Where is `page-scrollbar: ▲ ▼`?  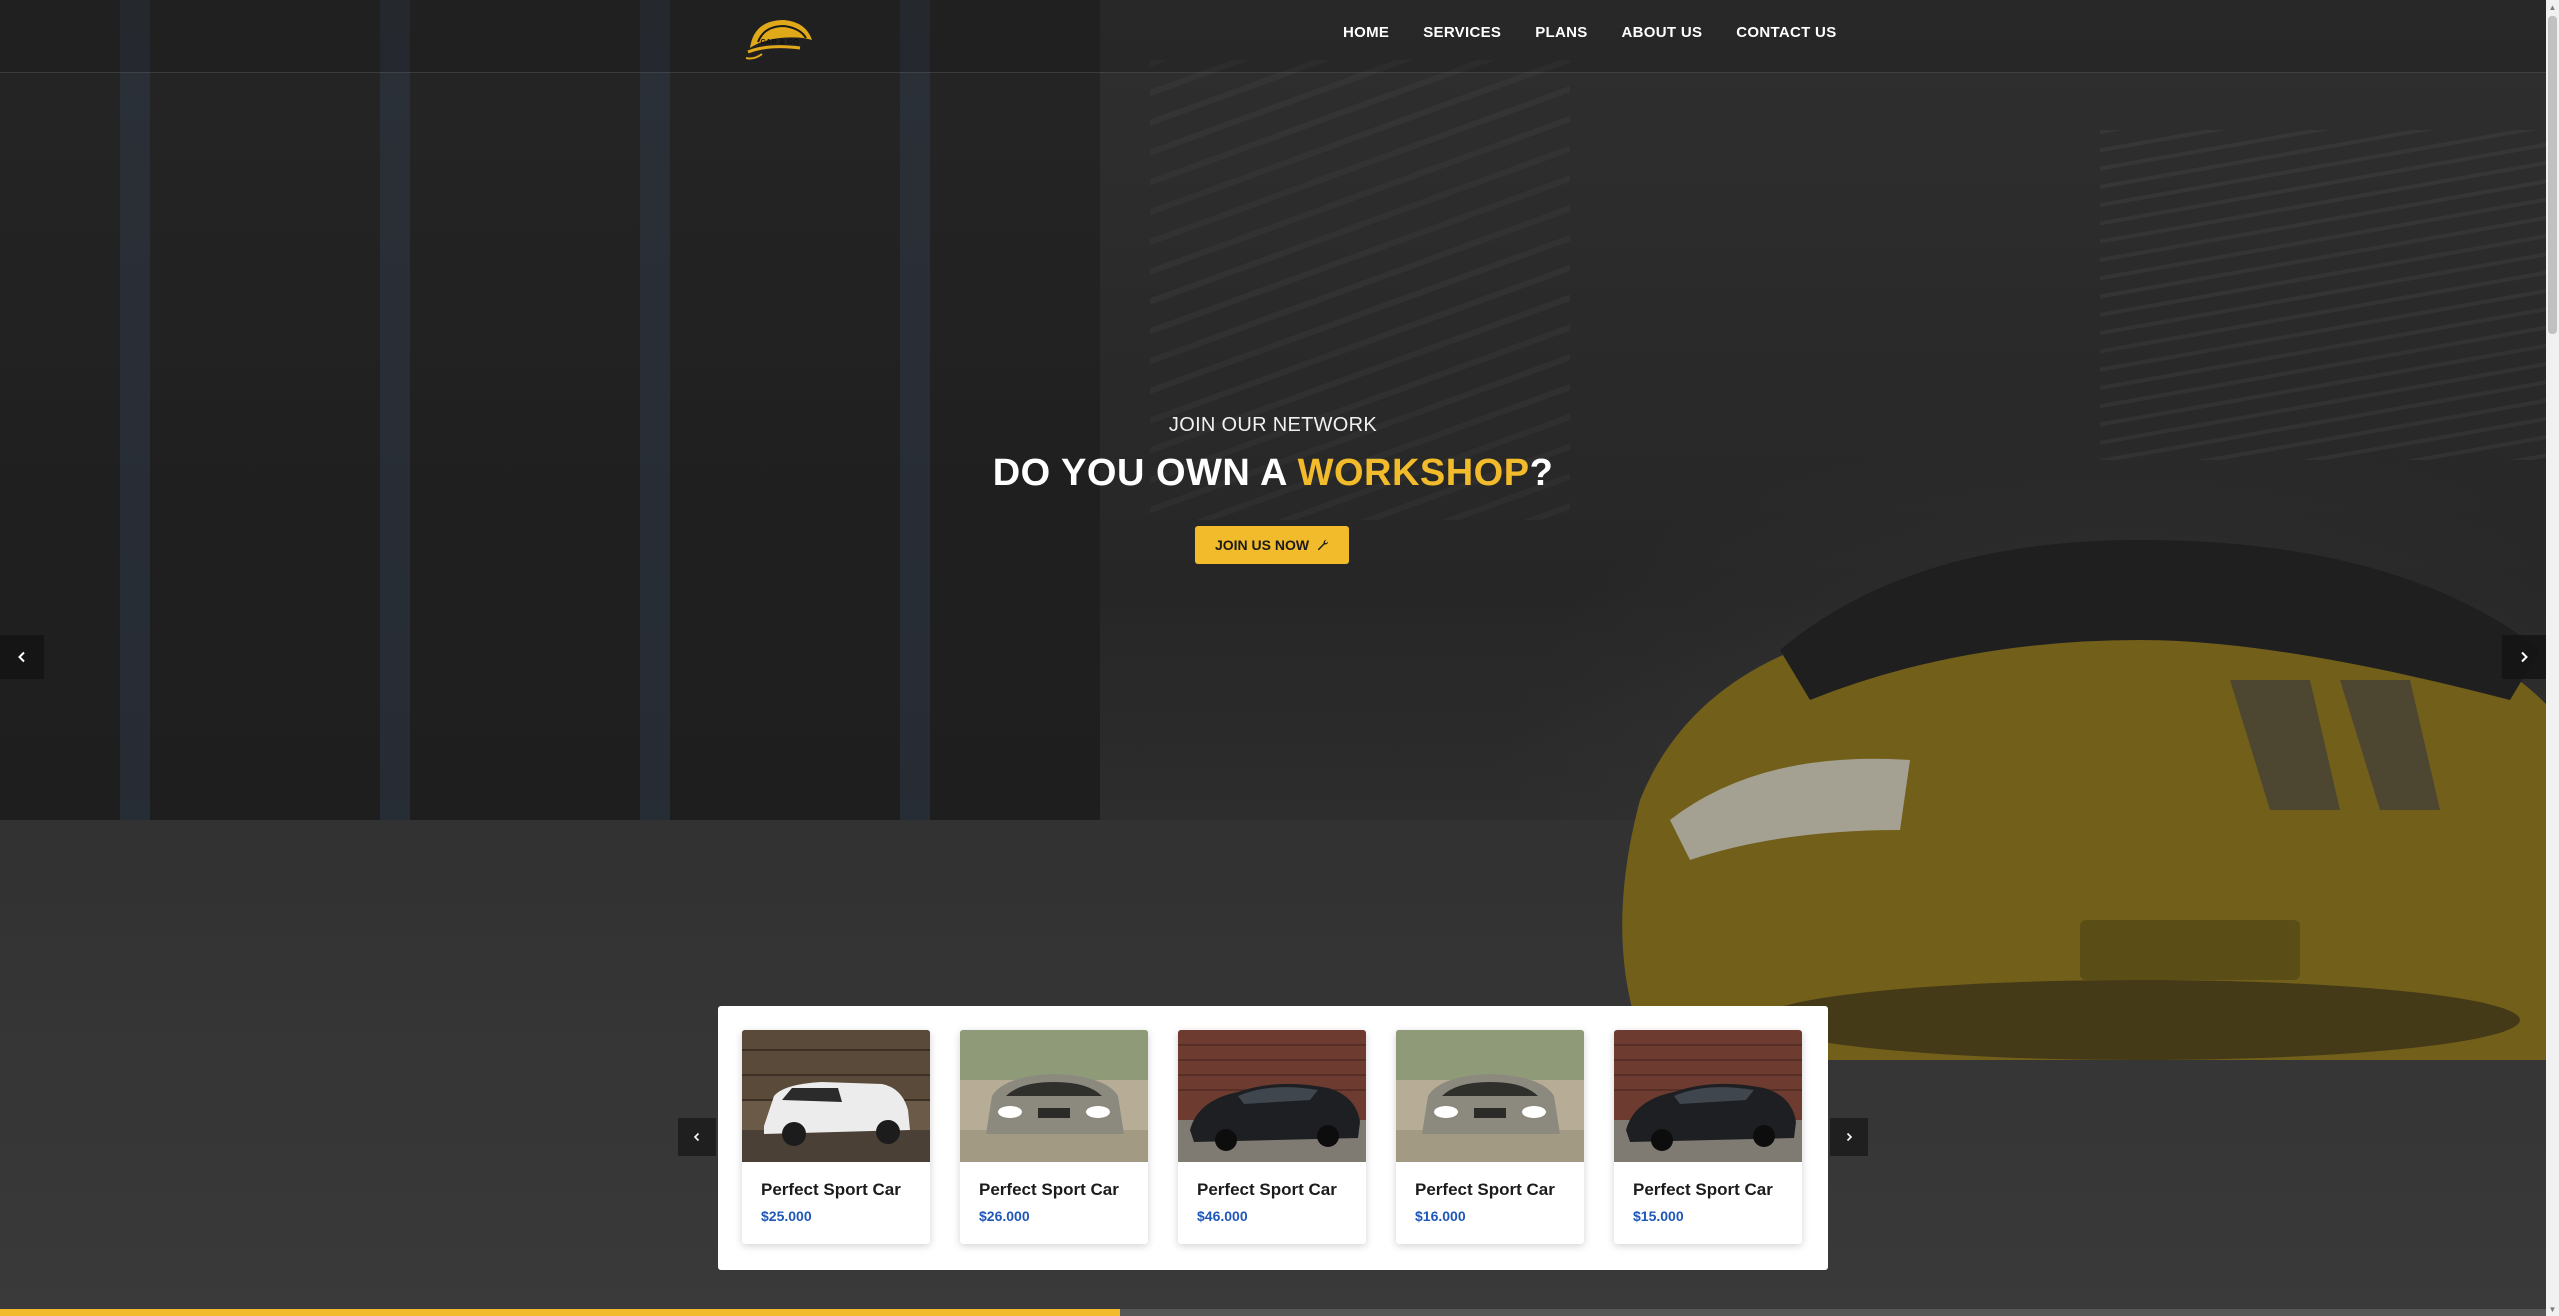 page-scrollbar: ▲ ▼ is located at coordinates (2552, 658).